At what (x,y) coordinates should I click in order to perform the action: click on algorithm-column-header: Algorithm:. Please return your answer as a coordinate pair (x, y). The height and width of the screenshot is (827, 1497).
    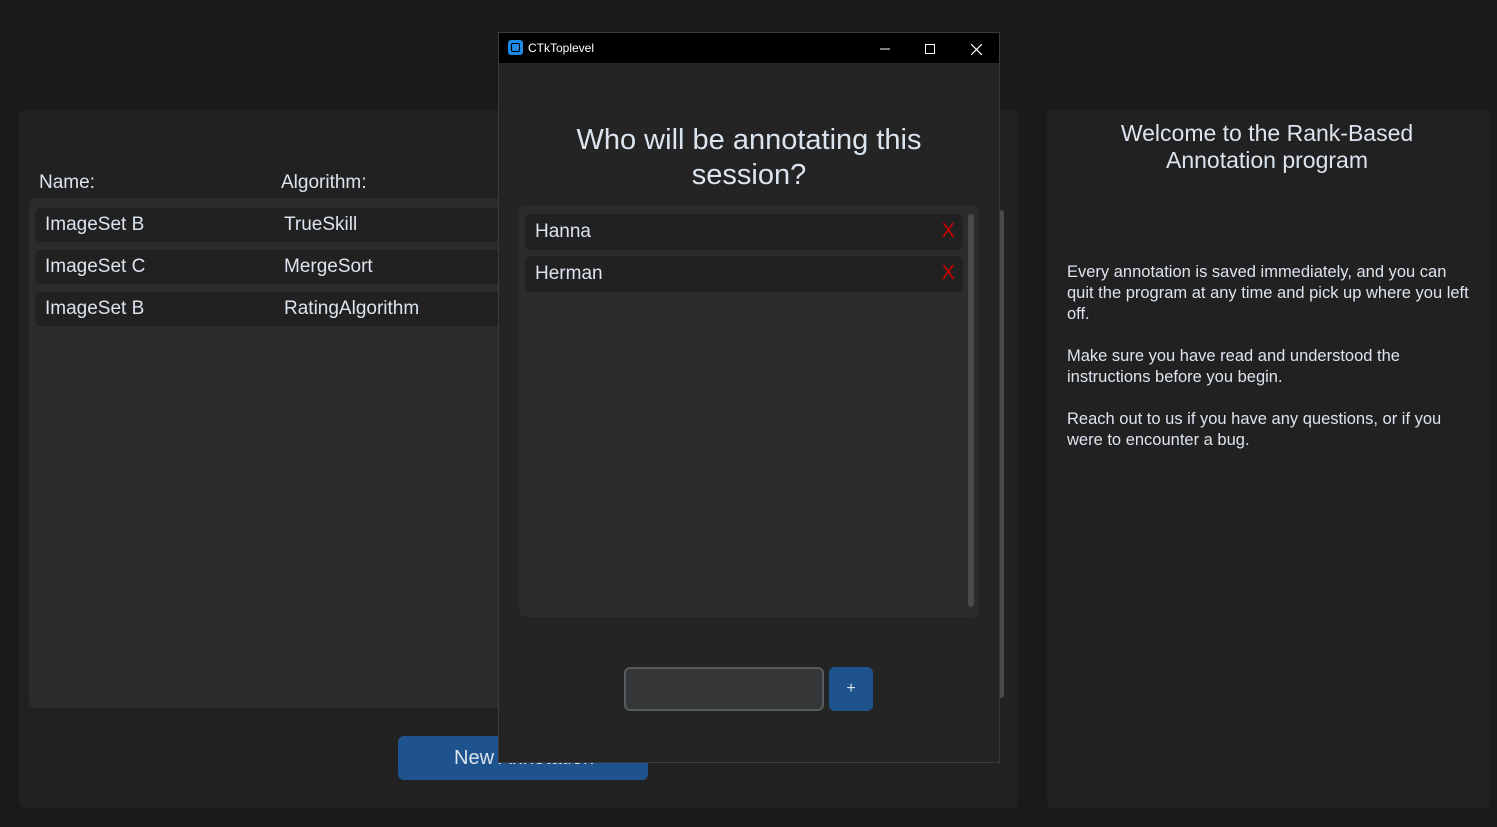
    Looking at the image, I should click on (324, 182).